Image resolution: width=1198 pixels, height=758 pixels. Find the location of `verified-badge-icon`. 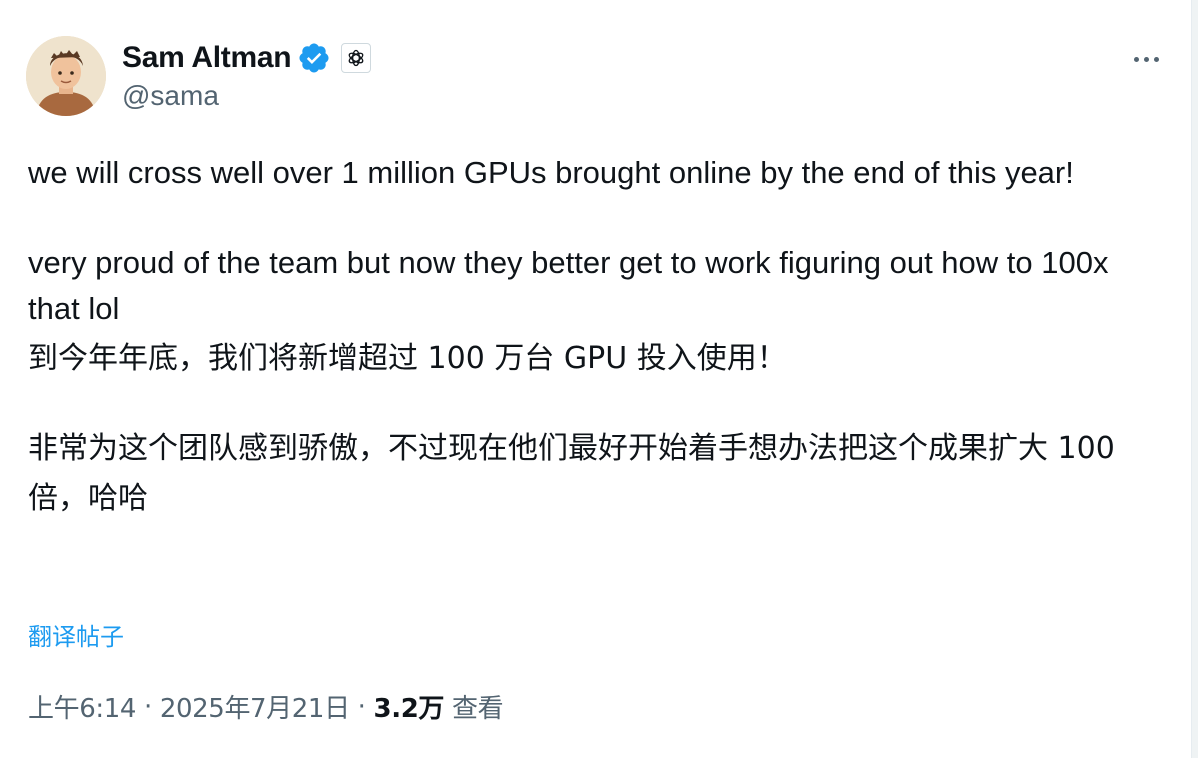

verified-badge-icon is located at coordinates (314, 58).